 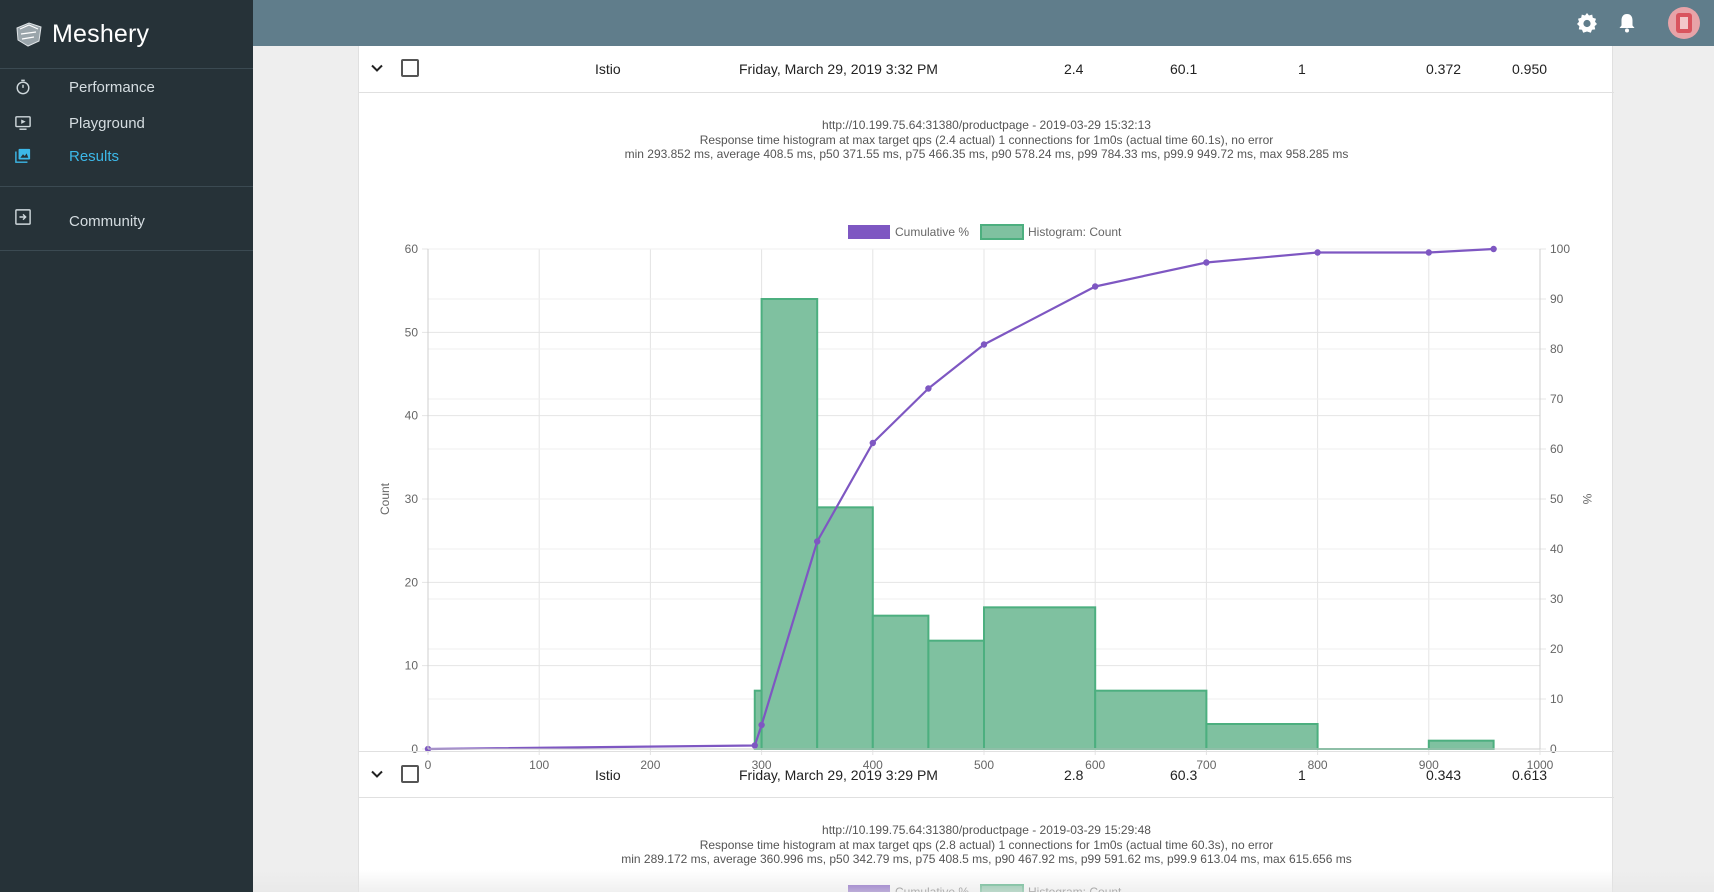 I want to click on user-avatar, so click(x=1684, y=23).